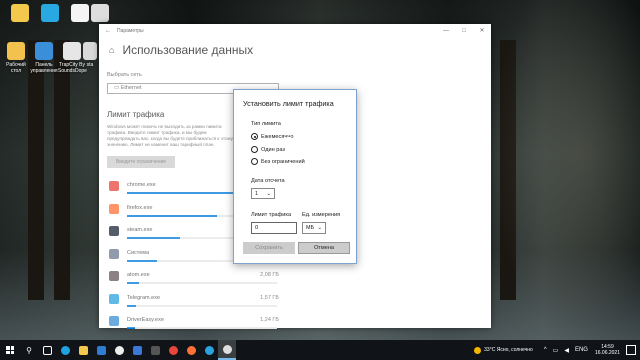 The width and height of the screenshot is (640, 360). I want to click on desktop-icon-desktop: Рабочий стол, so click(16, 58).